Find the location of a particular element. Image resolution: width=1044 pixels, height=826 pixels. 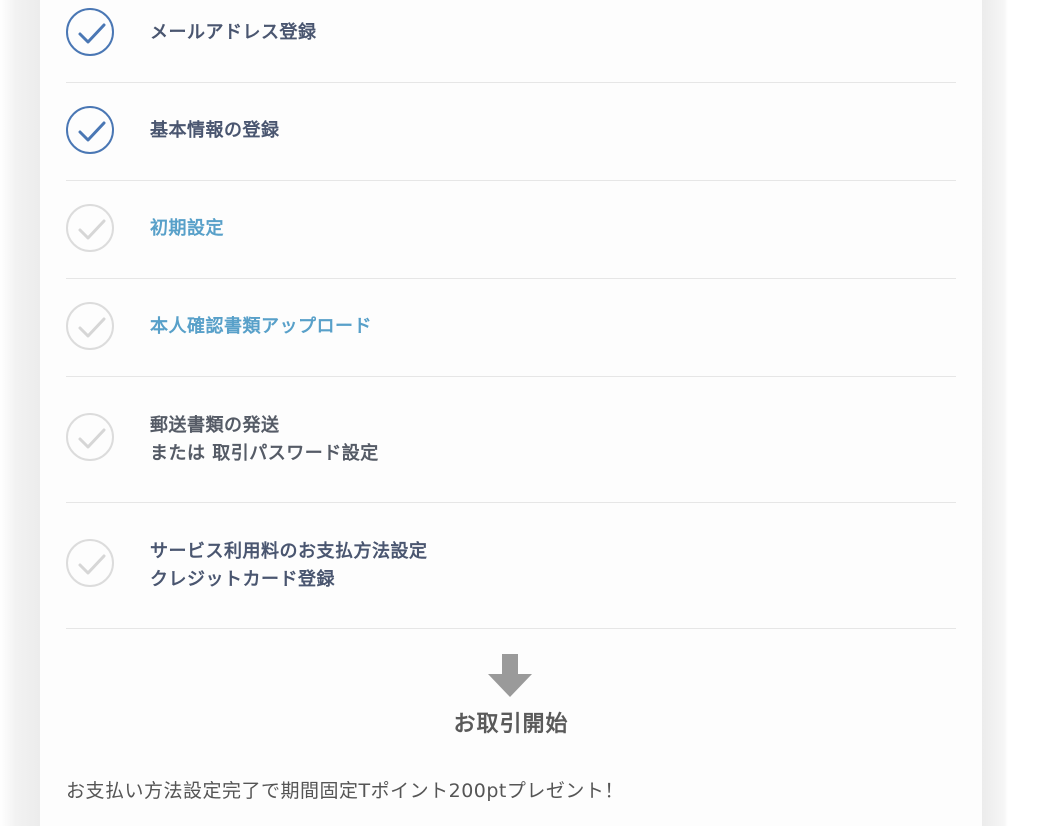

page-scroll-gutter is located at coordinates (995, 413).